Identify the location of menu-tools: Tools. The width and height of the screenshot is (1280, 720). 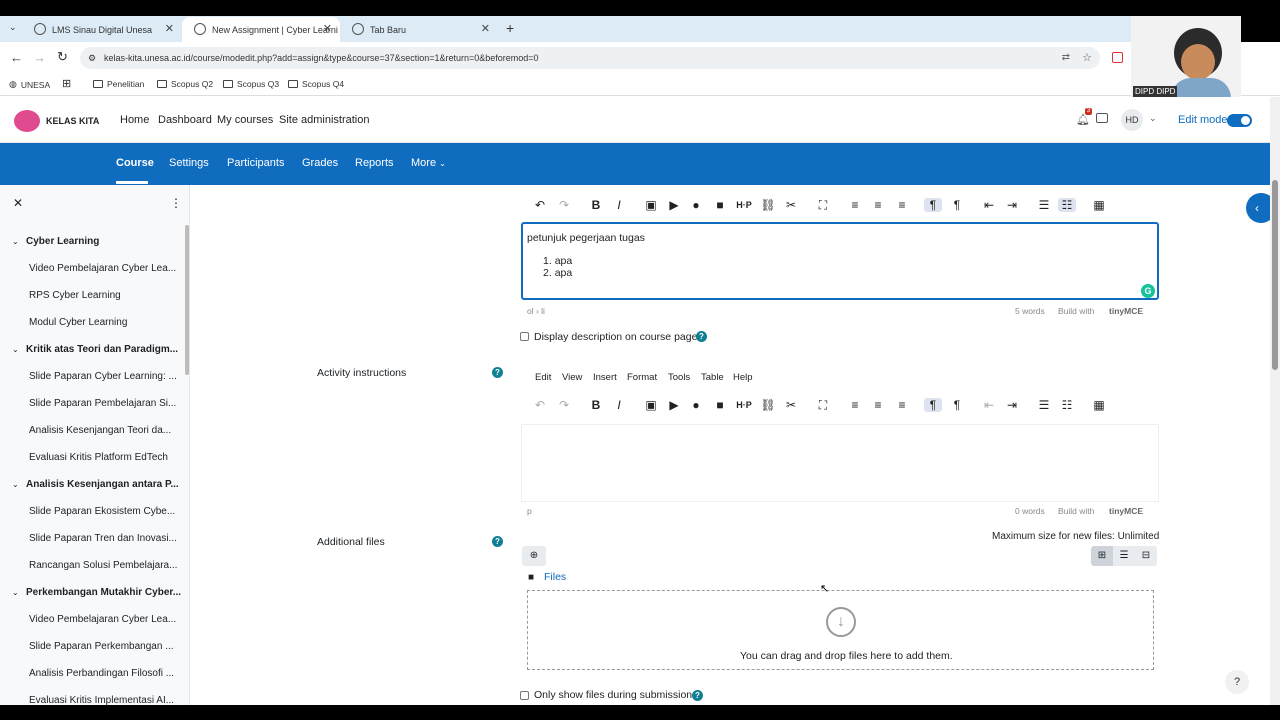
(679, 377).